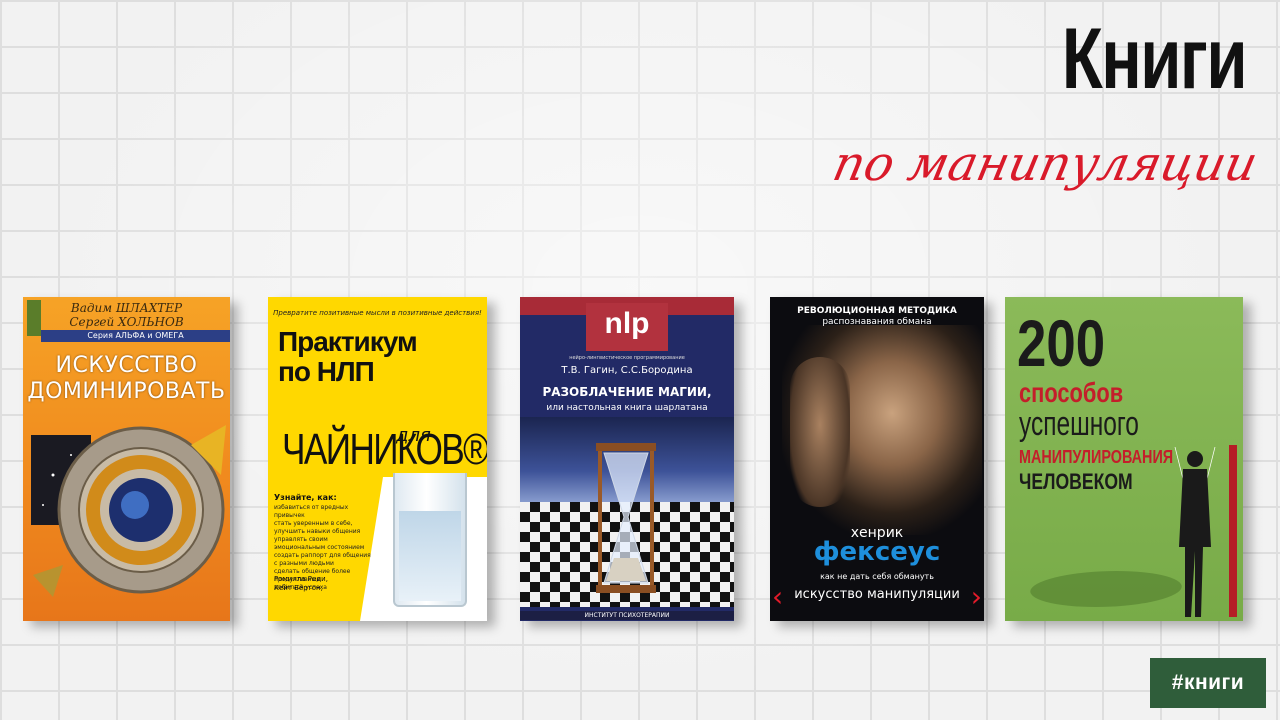 This screenshot has width=1280, height=720. I want to click on book-title-line: успешного, so click(1079, 424).